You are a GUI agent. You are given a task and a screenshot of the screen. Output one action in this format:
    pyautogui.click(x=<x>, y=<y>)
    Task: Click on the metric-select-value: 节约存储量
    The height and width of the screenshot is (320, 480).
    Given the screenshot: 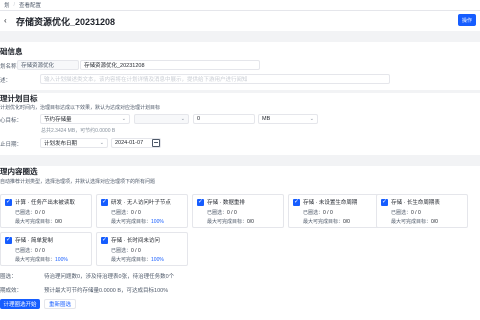 What is the action you would take?
    pyautogui.click(x=58, y=120)
    